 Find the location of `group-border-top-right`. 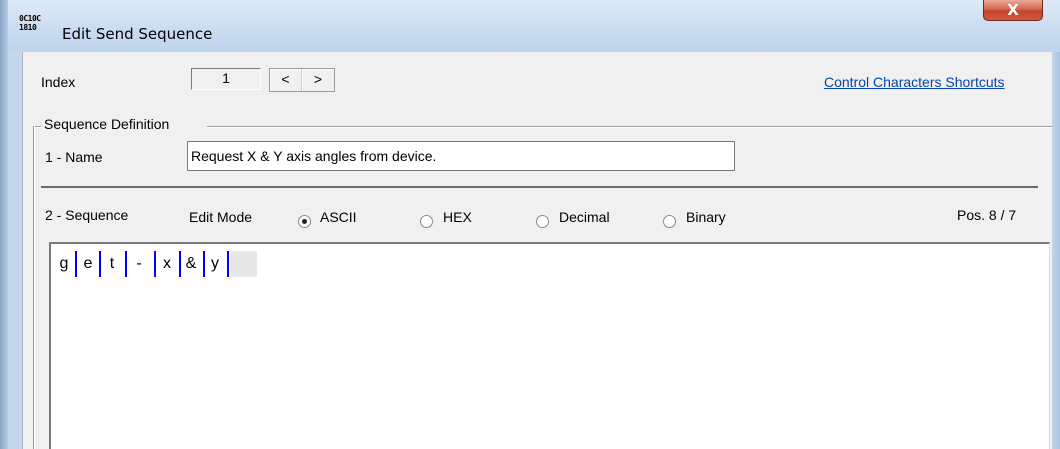

group-border-top-right is located at coordinates (630, 127).